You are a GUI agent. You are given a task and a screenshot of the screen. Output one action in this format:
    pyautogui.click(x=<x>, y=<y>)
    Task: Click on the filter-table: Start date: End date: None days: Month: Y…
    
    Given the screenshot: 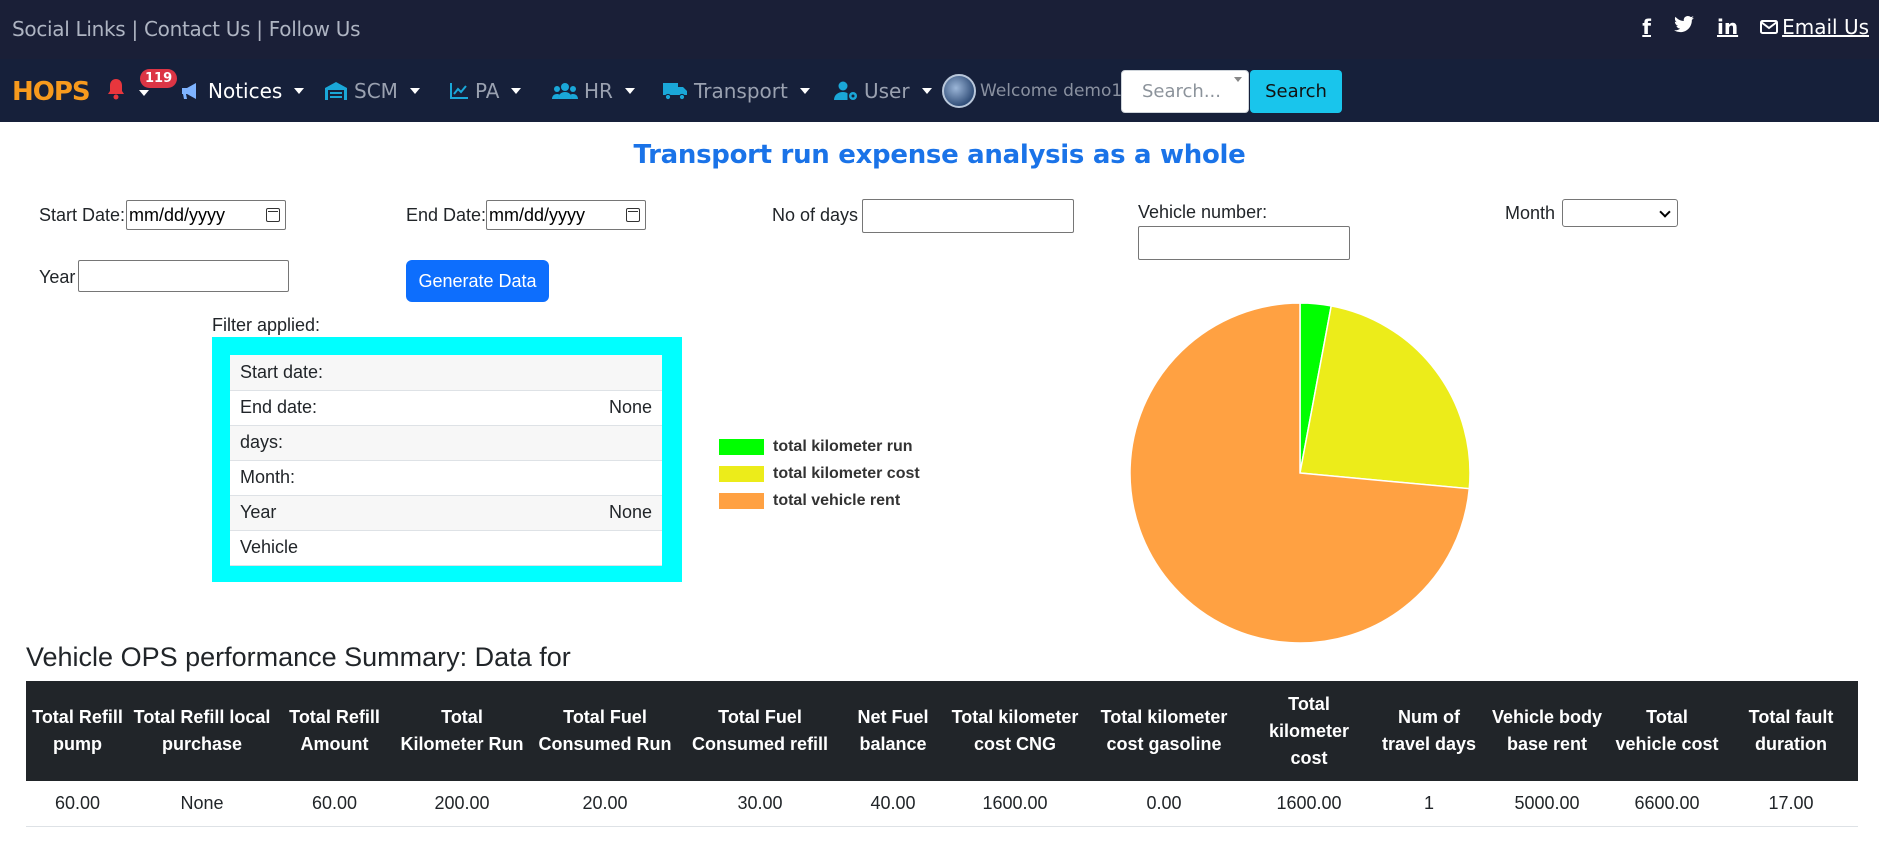 What is the action you would take?
    pyautogui.click(x=446, y=460)
    